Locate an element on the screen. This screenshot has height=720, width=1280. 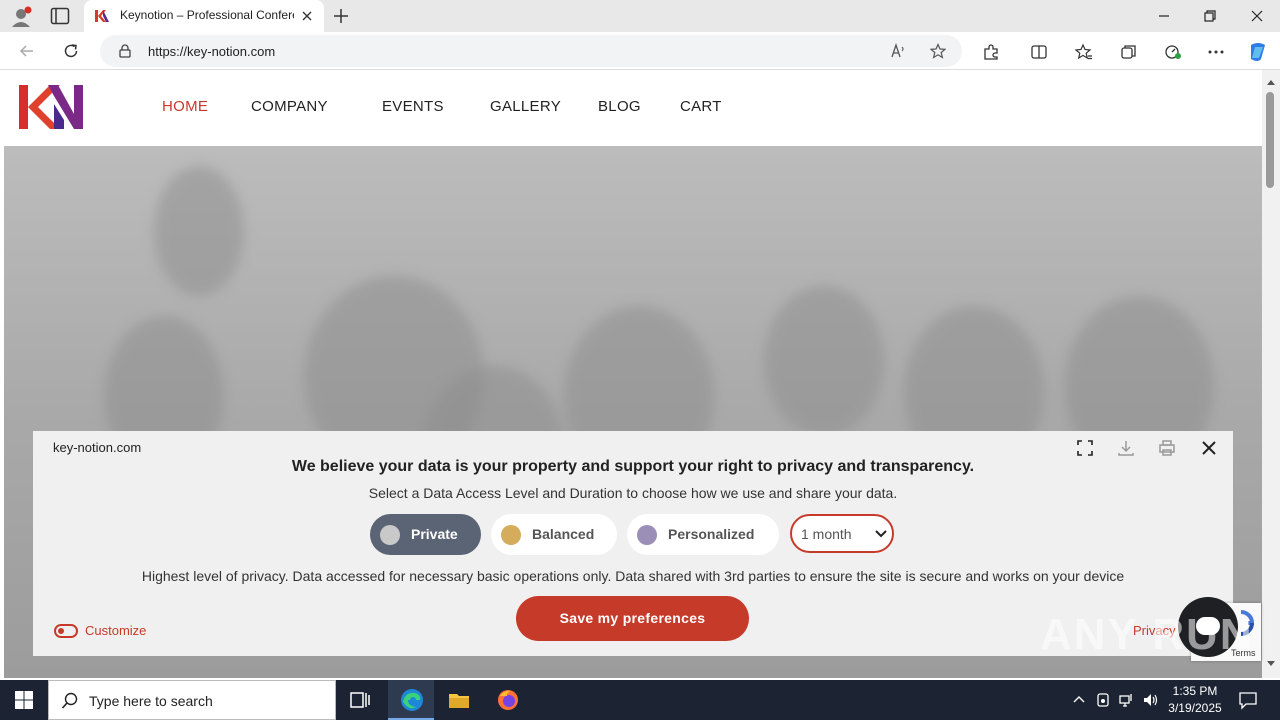
browser-tab-bar: Keynotion – Professional Confere is located at coordinates (640, 16).